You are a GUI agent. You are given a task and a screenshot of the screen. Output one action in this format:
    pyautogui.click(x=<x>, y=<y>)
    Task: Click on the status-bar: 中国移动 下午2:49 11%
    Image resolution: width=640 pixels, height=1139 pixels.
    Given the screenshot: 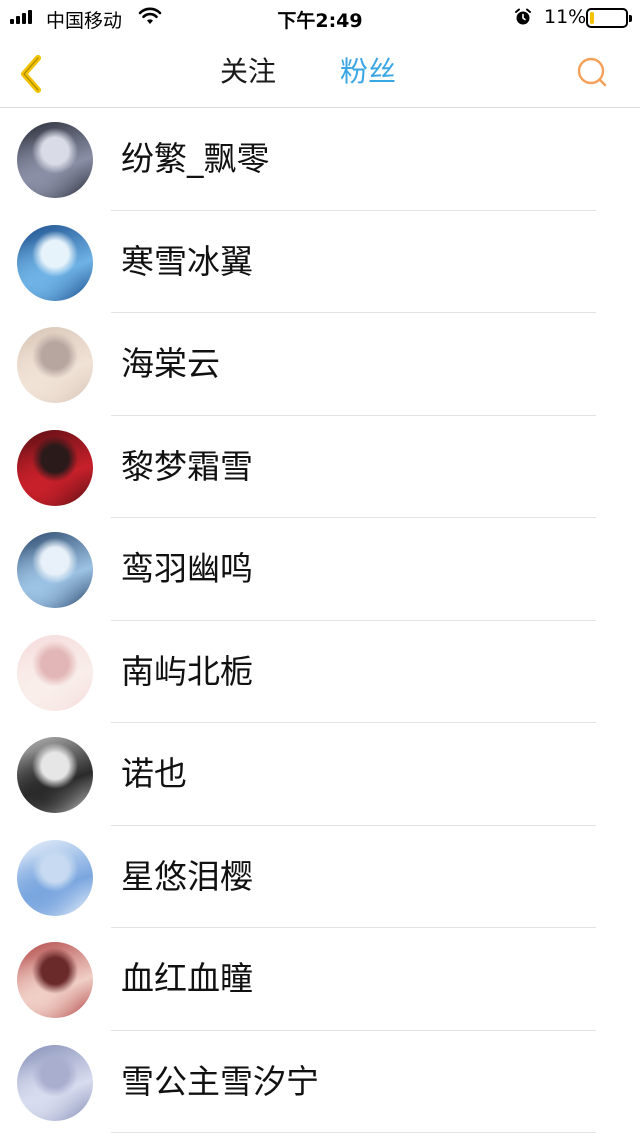 What is the action you would take?
    pyautogui.click(x=320, y=18)
    